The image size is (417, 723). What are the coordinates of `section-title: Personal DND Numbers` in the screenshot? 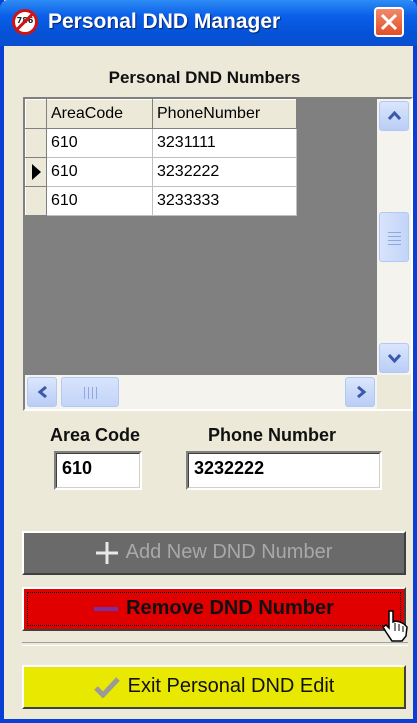 It's located at (204, 77).